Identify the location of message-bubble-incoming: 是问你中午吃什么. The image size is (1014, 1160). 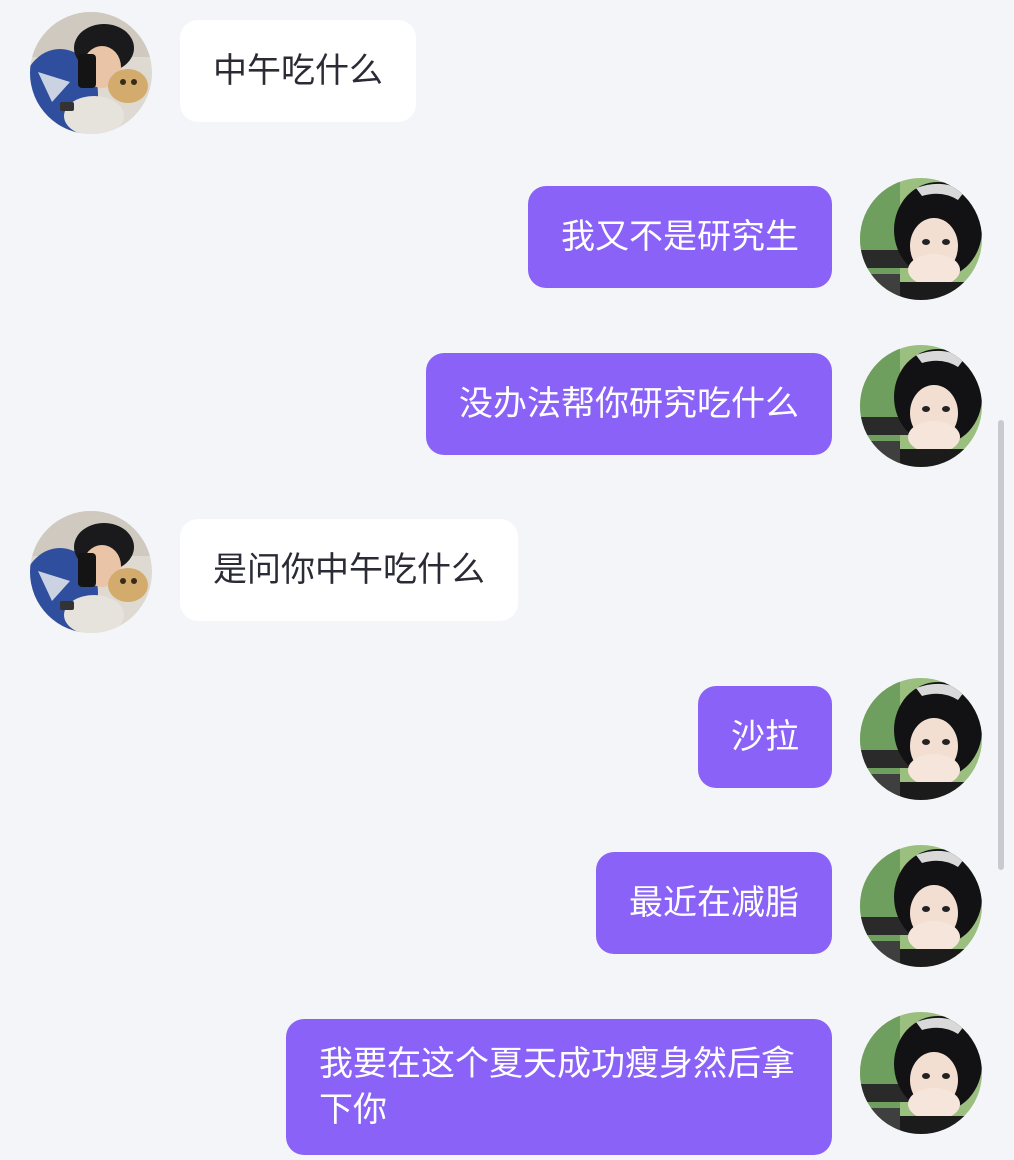
(349, 570).